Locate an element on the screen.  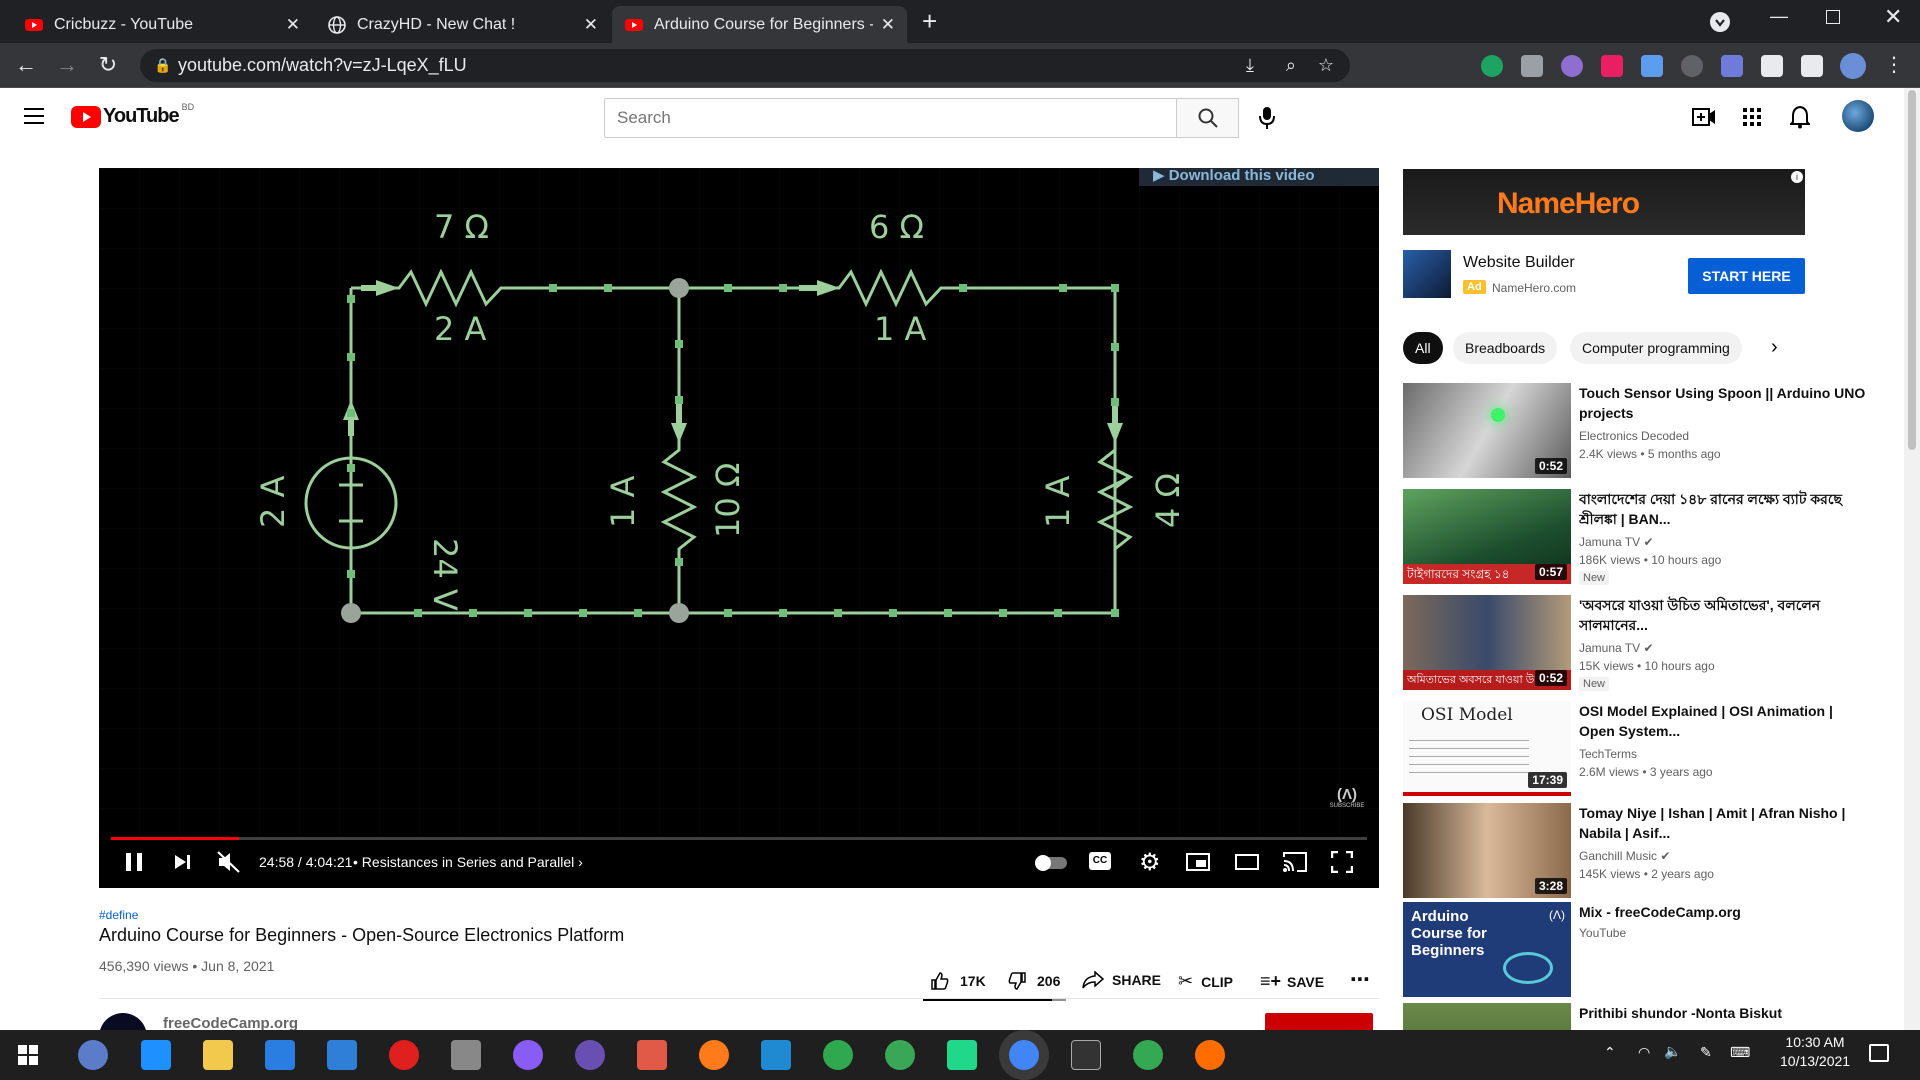
cast-icon is located at coordinates (1295, 862).